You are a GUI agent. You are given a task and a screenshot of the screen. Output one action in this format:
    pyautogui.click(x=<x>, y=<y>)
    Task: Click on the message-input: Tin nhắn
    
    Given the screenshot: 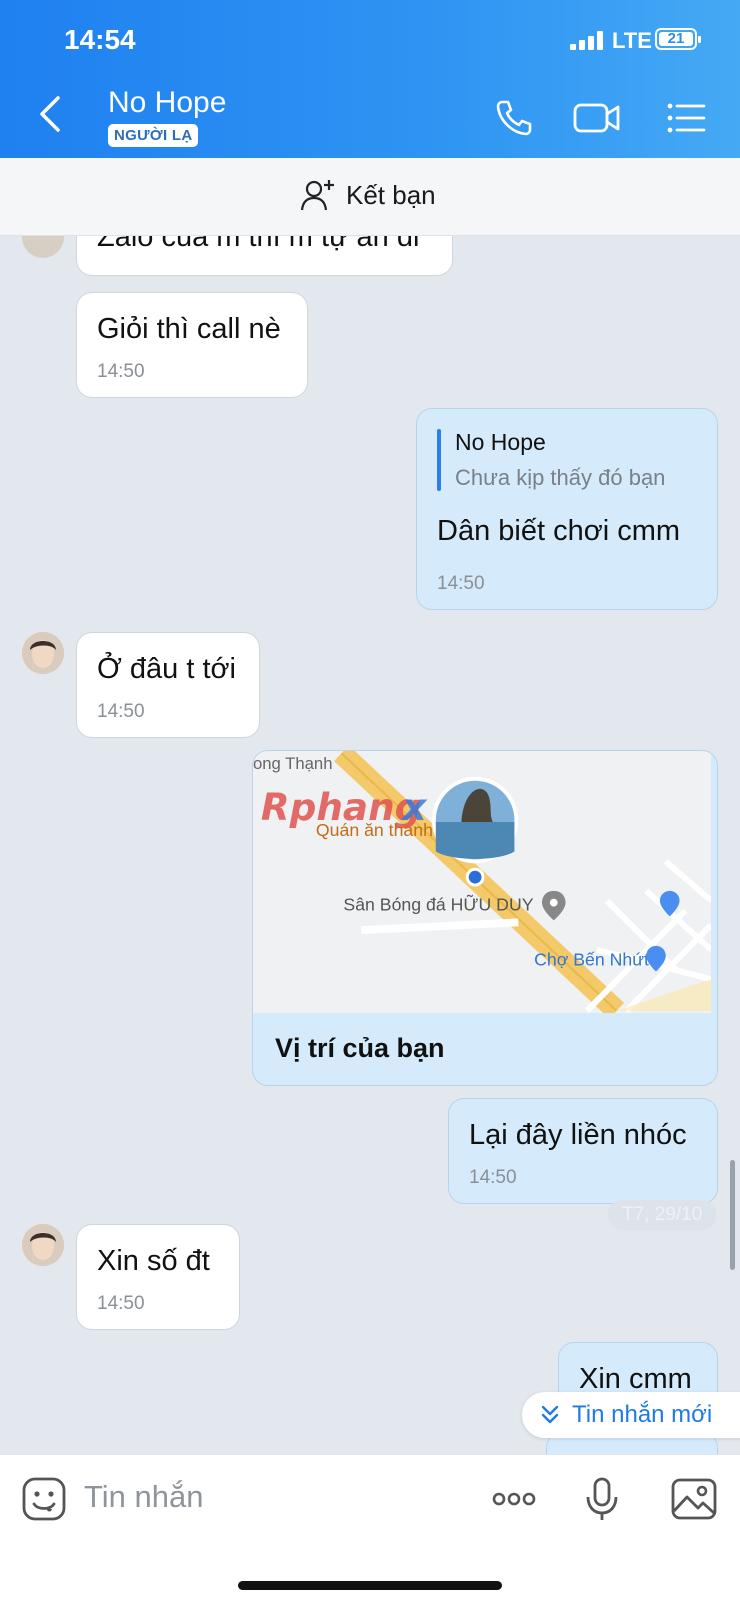 What is the action you would take?
    pyautogui.click(x=144, y=1497)
    